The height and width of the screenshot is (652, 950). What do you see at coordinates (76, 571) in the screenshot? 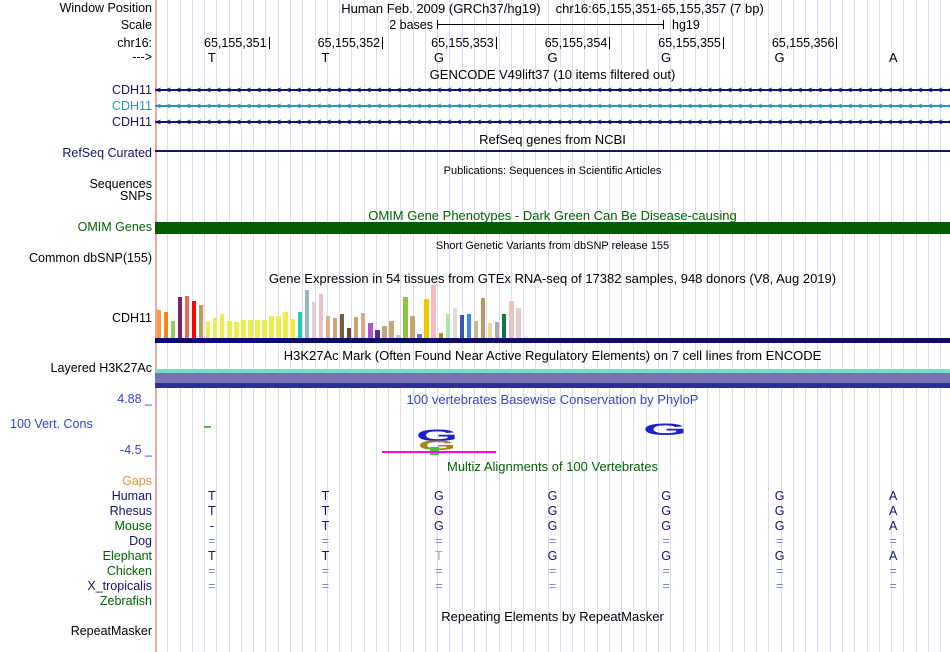
I see `species-label: Chicken` at bounding box center [76, 571].